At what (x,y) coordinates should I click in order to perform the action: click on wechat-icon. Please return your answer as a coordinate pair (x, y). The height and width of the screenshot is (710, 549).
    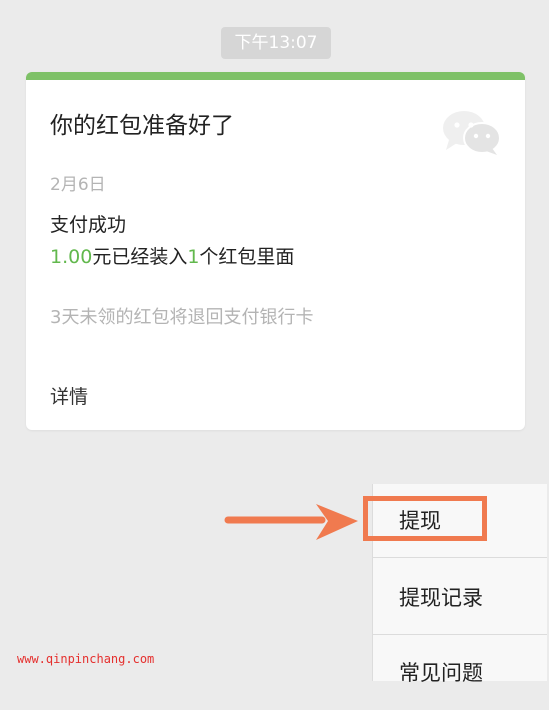
    Looking at the image, I should click on (472, 133).